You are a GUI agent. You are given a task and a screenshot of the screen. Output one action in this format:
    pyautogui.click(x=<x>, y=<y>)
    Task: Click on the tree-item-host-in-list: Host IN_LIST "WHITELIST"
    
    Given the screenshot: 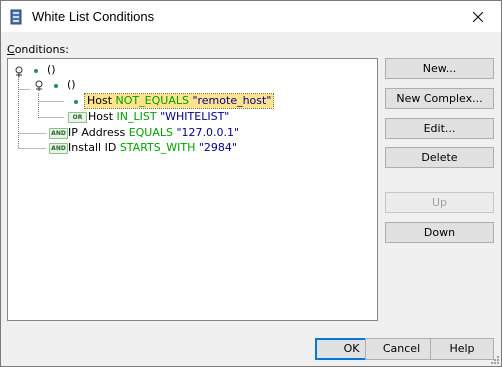 What is the action you would take?
    pyautogui.click(x=158, y=117)
    